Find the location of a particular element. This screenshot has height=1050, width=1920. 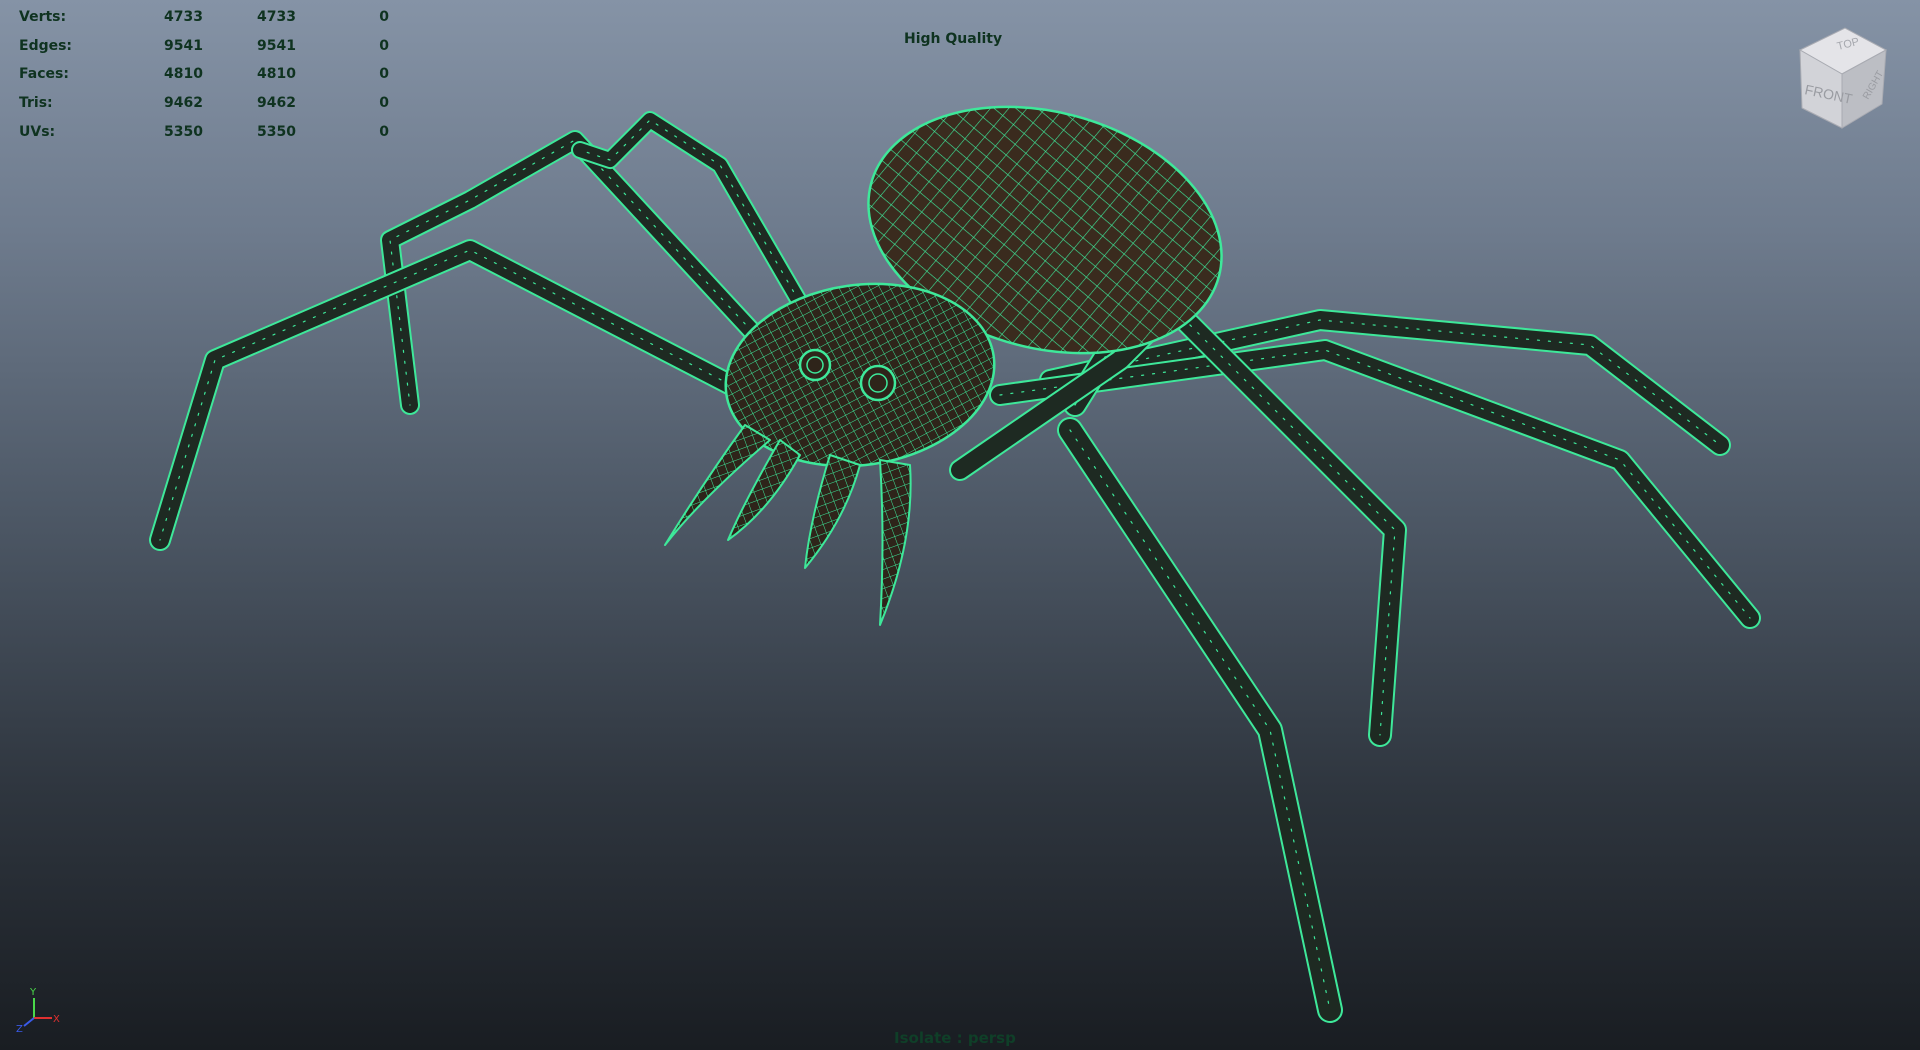

axis-gizmo: Y X Z is located at coordinates (38, 1010).